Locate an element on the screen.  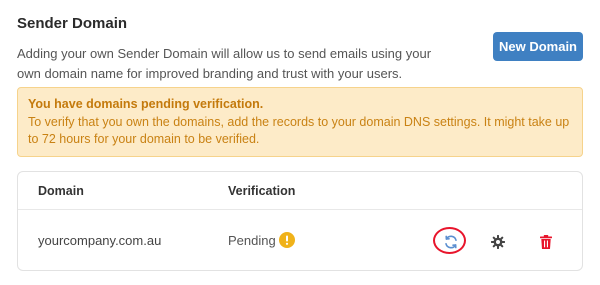
warning-icon is located at coordinates (287, 240).